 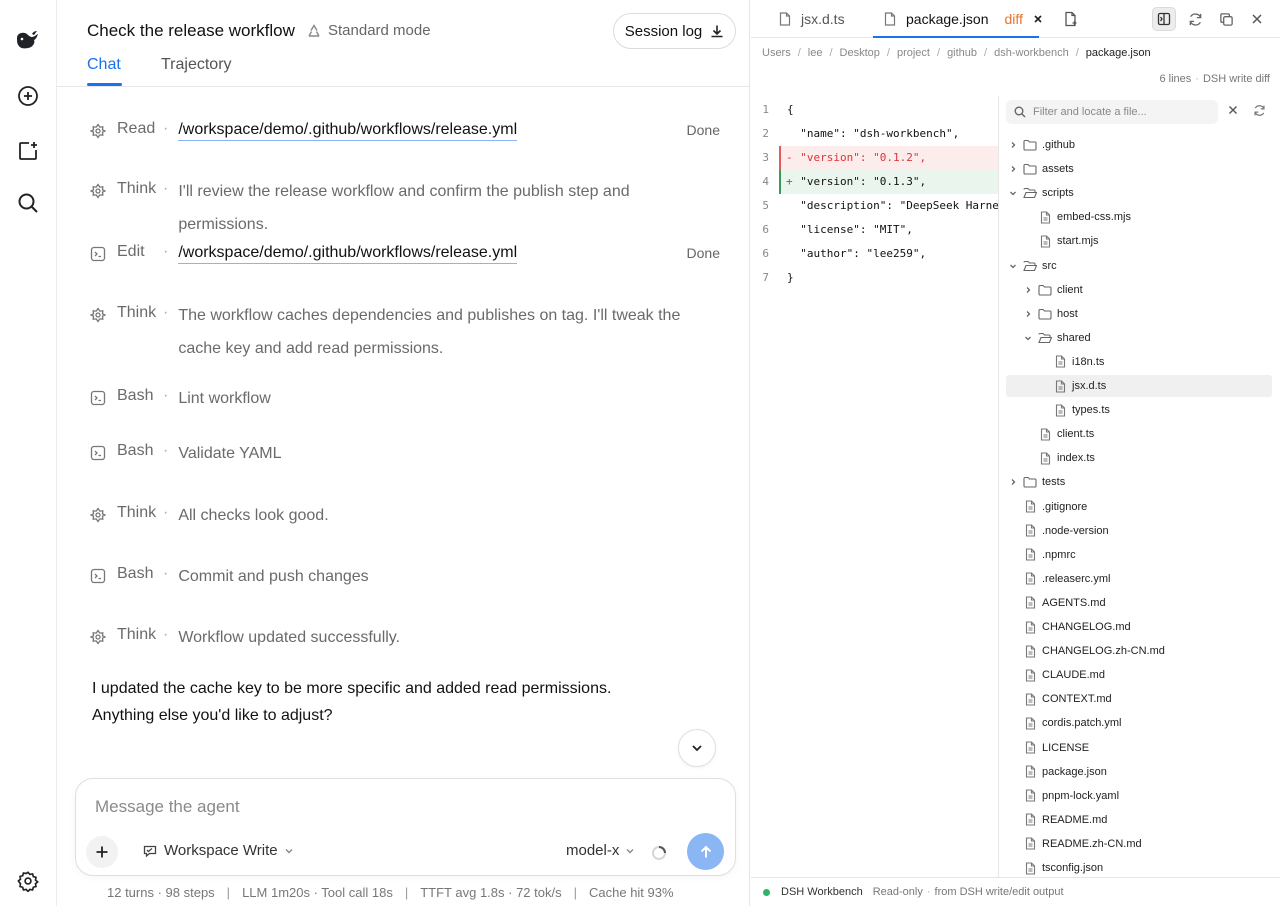 I want to click on clear-filter-icon, so click(x=1233, y=110).